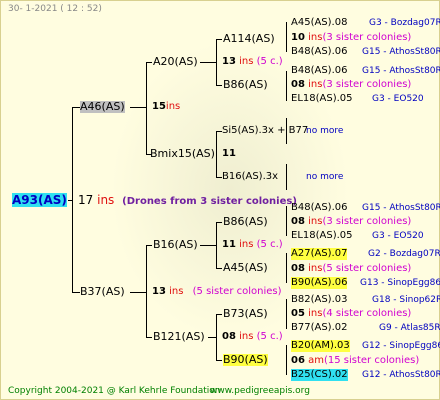  Describe the element at coordinates (245, 360) in the screenshot. I see `b90-node: B90(AS)` at that location.